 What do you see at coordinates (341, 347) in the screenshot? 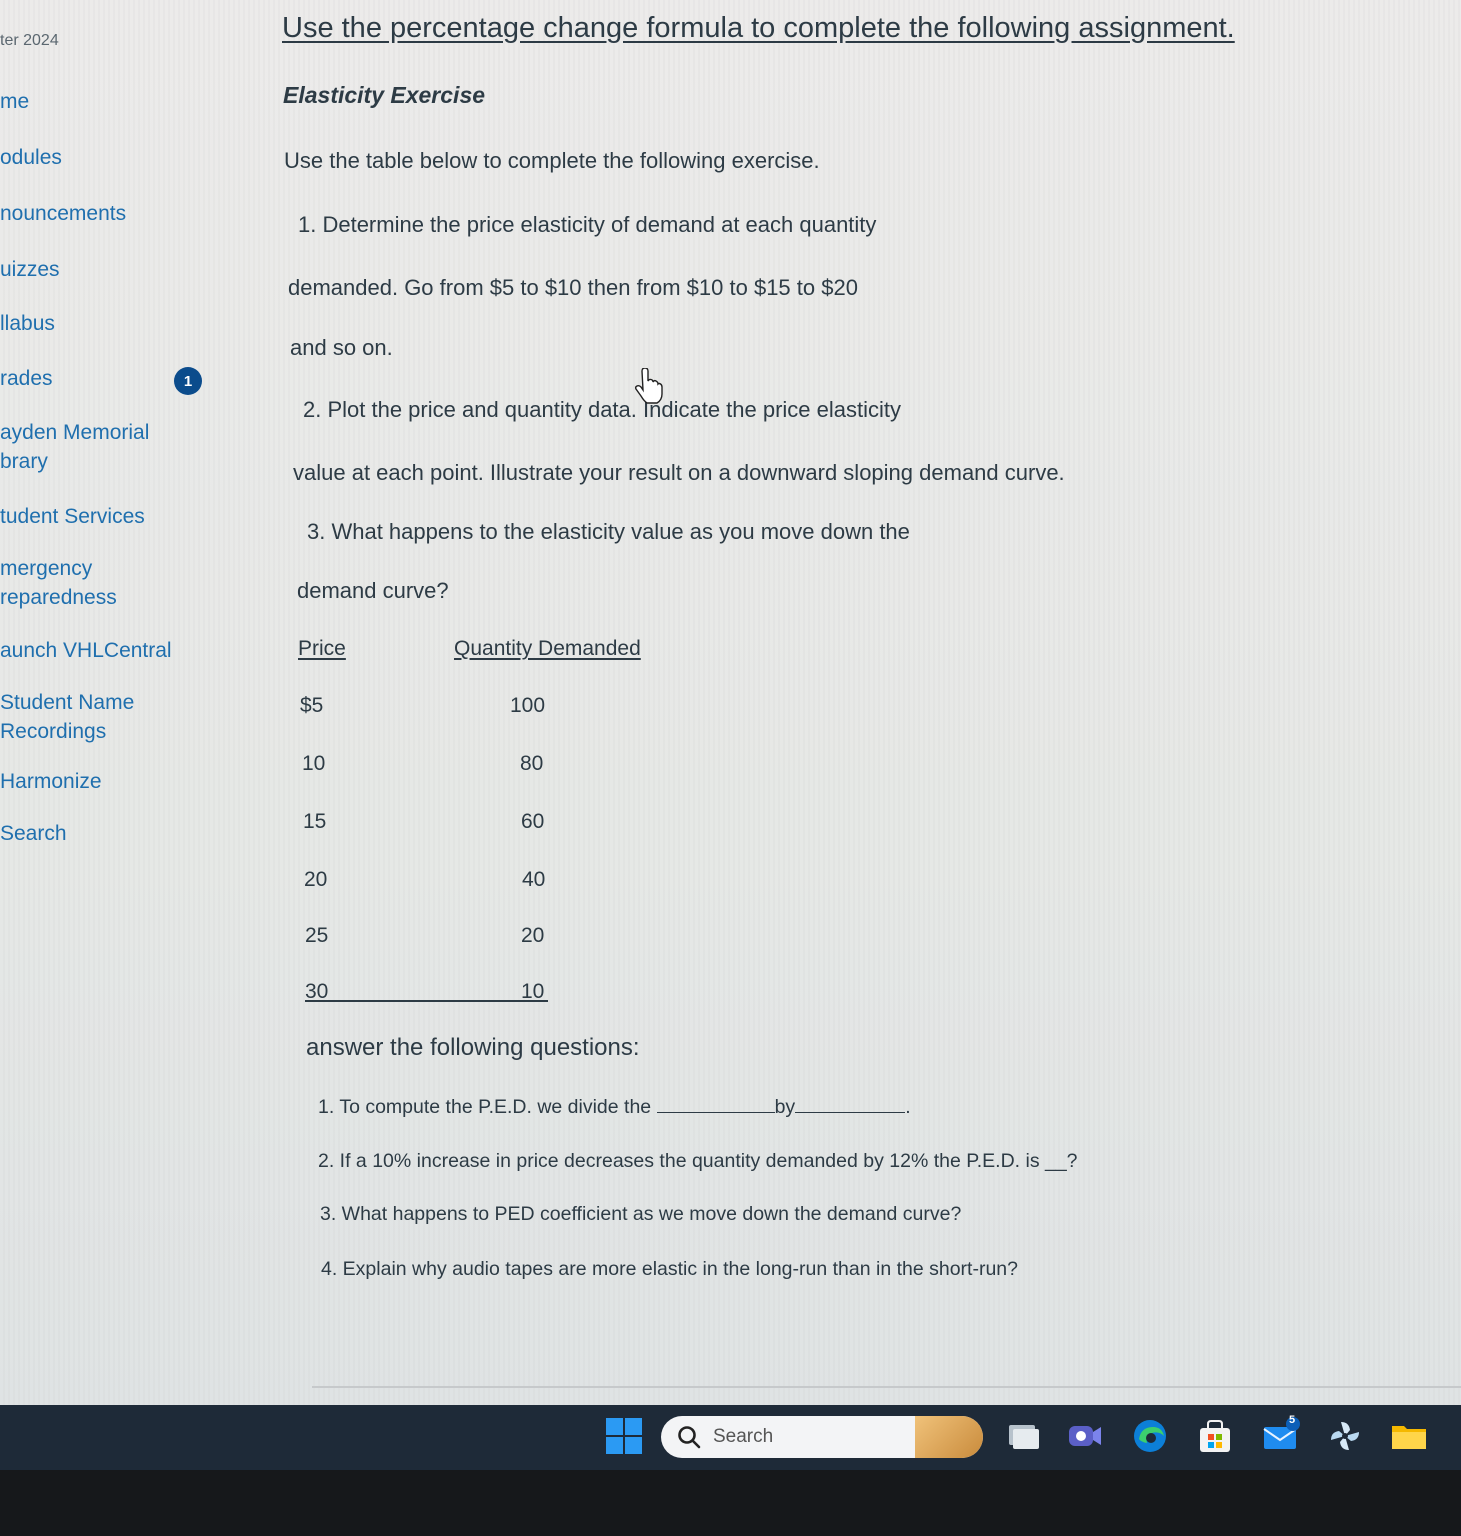
I see `exercise-1-line3: and so on.` at bounding box center [341, 347].